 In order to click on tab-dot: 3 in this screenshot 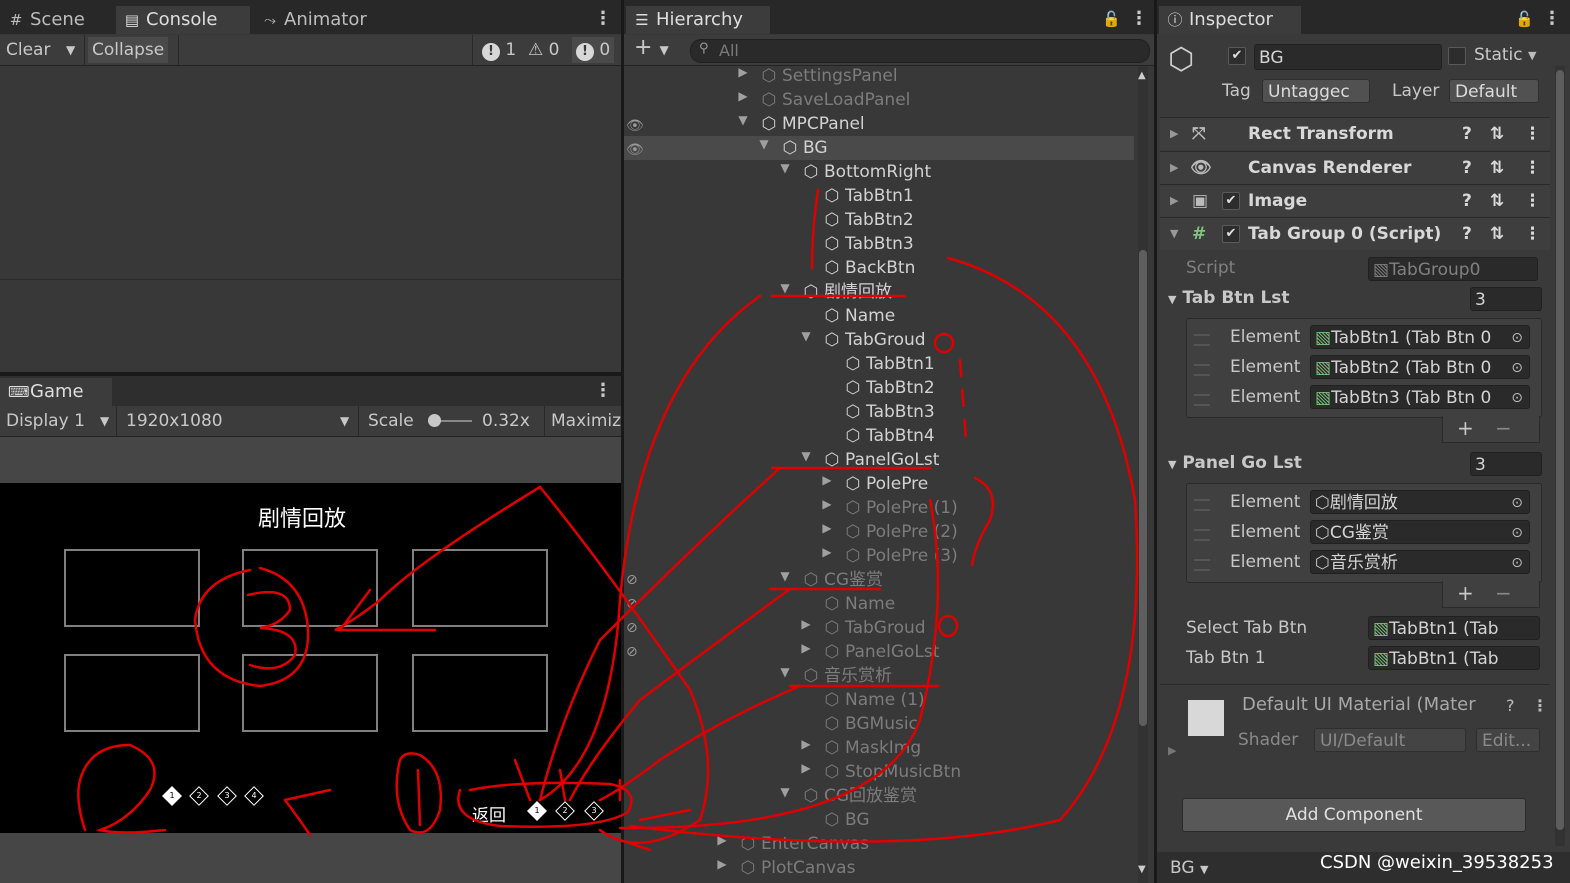, I will do `click(594, 811)`.